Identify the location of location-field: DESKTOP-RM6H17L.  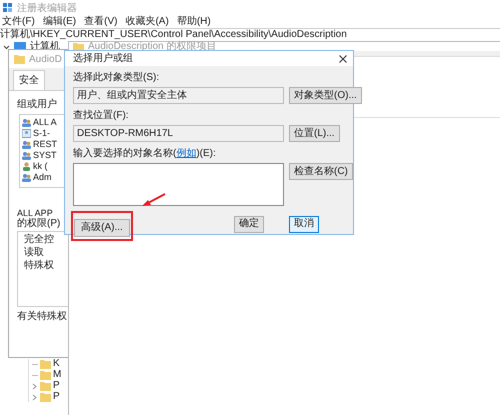
(178, 133).